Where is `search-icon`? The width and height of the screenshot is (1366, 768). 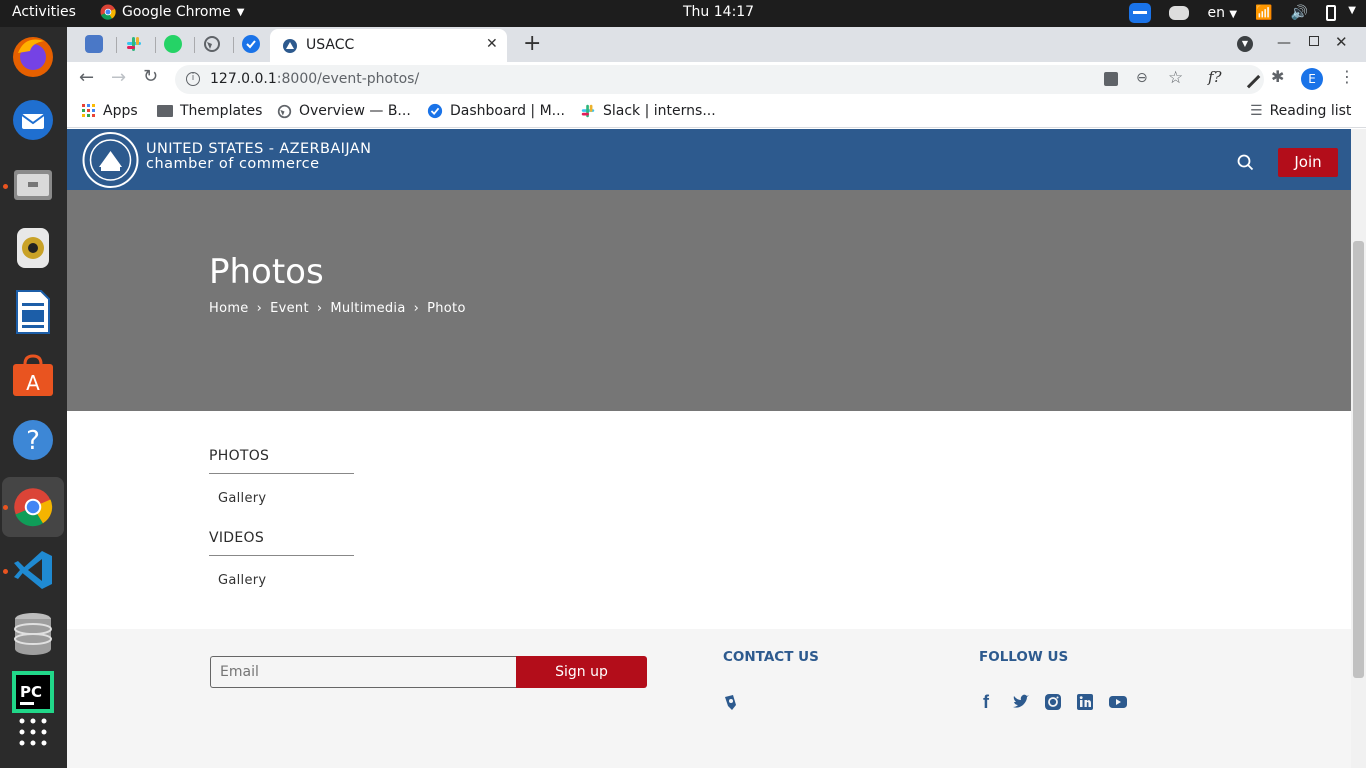 search-icon is located at coordinates (1245, 162).